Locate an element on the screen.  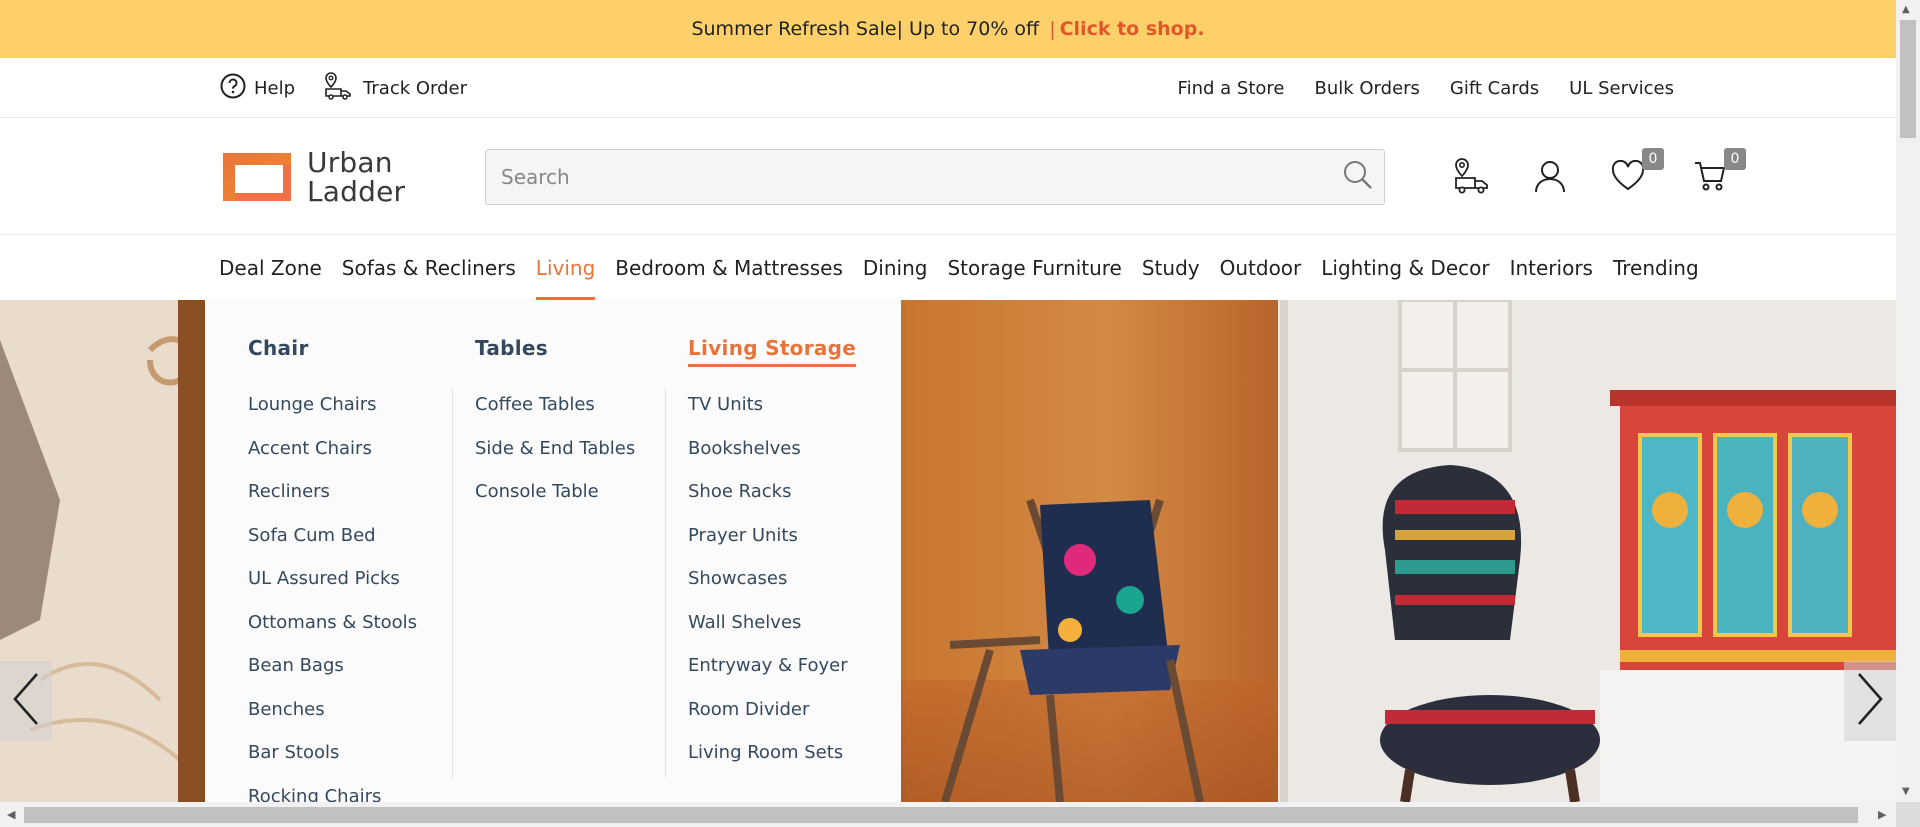
menu-link-showcases: Showcases is located at coordinates (768, 590).